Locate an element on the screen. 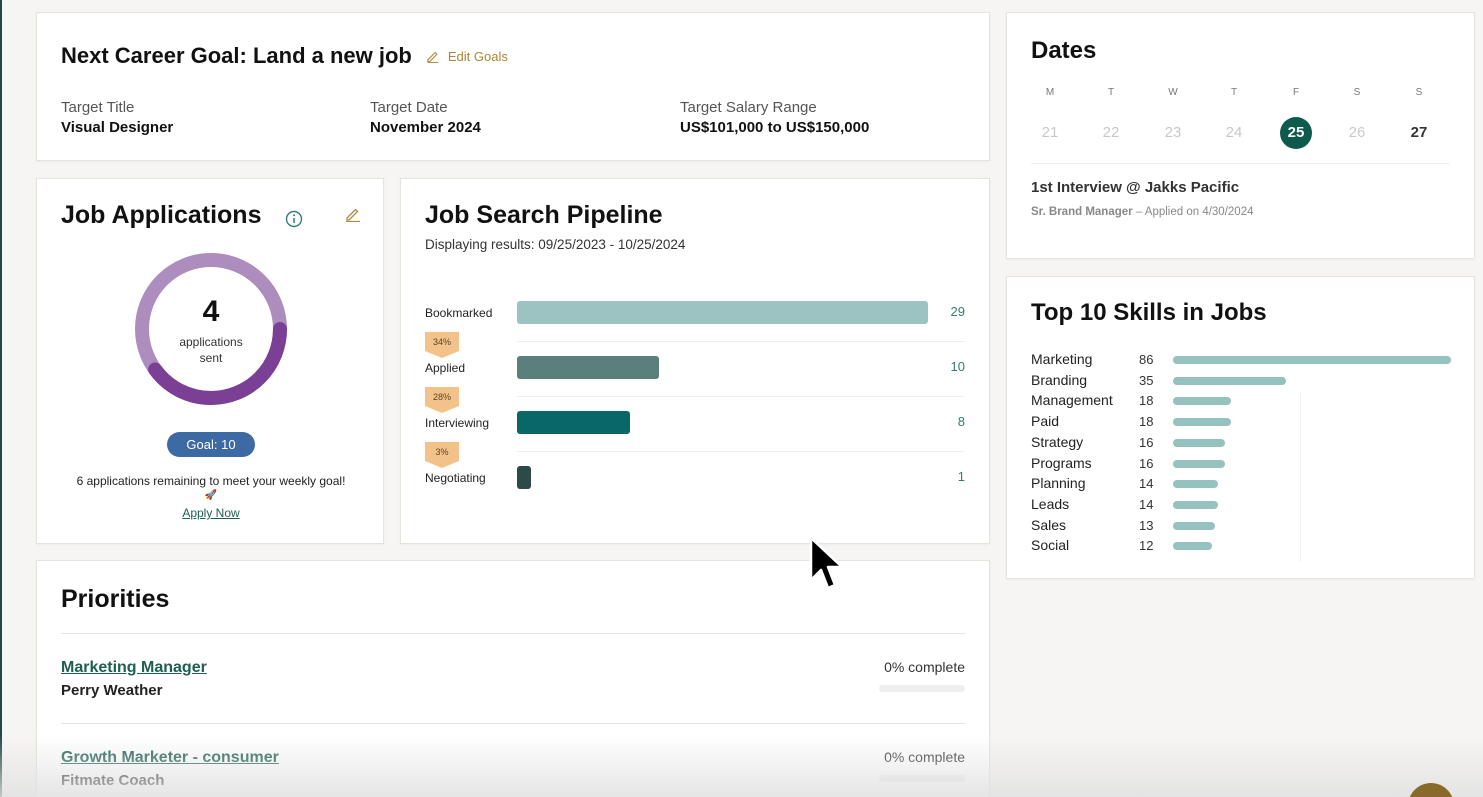  skill-count: 12 is located at coordinates (1146, 546).